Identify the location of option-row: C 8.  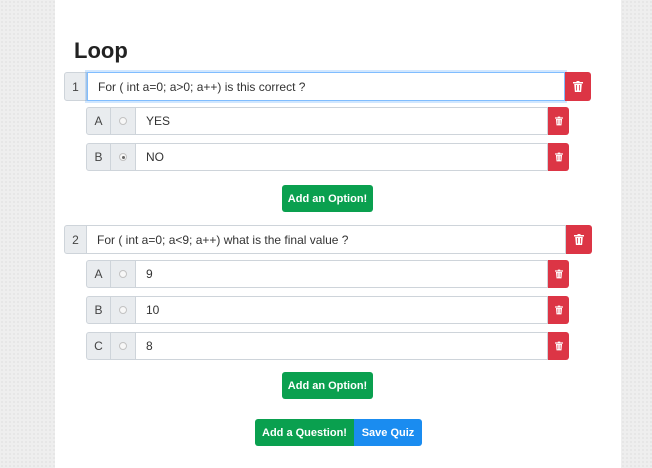
(327, 346).